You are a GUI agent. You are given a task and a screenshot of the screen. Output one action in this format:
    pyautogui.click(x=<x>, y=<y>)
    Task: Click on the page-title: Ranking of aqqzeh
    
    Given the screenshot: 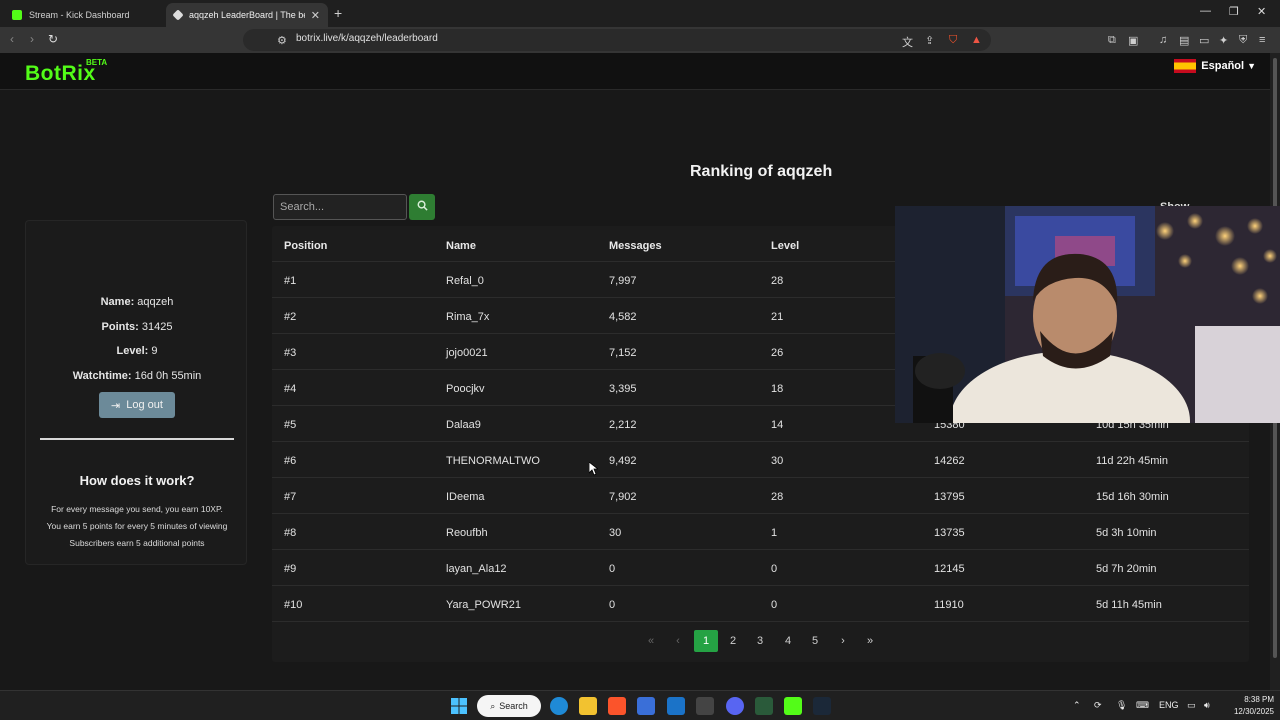 What is the action you would take?
    pyautogui.click(x=761, y=171)
    